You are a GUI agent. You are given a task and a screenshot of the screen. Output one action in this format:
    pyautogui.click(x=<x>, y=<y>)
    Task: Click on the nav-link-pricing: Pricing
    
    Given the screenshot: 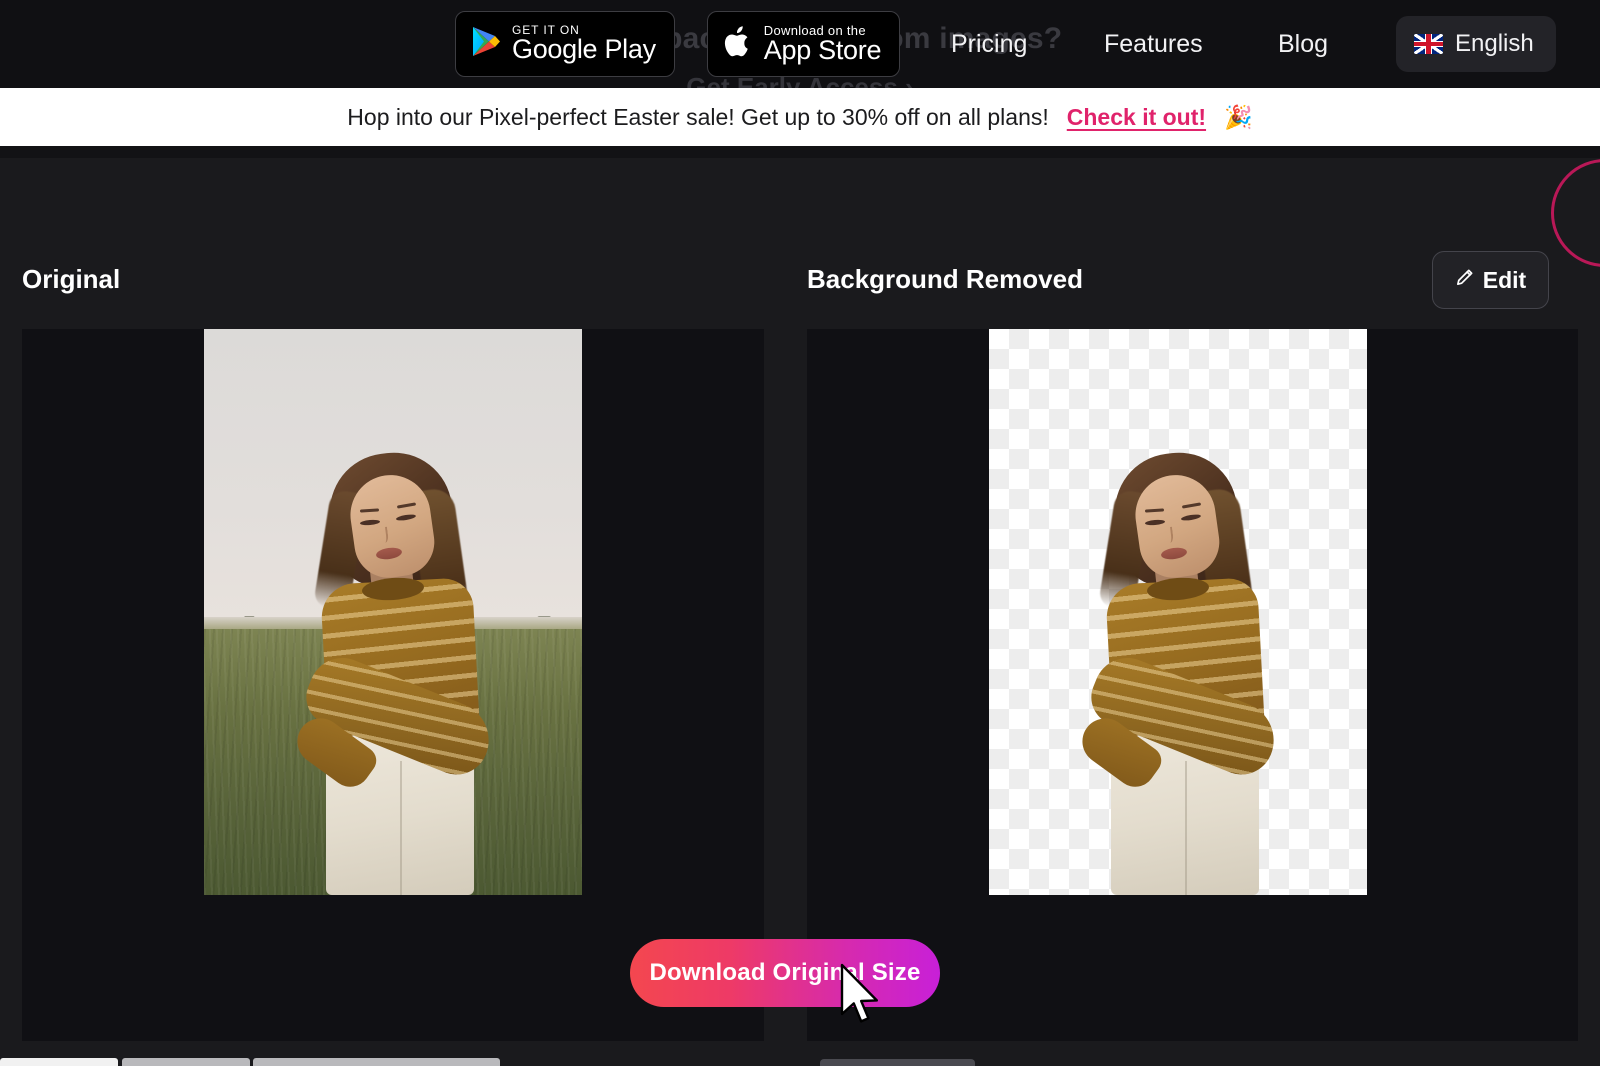 What is the action you would take?
    pyautogui.click(x=989, y=44)
    